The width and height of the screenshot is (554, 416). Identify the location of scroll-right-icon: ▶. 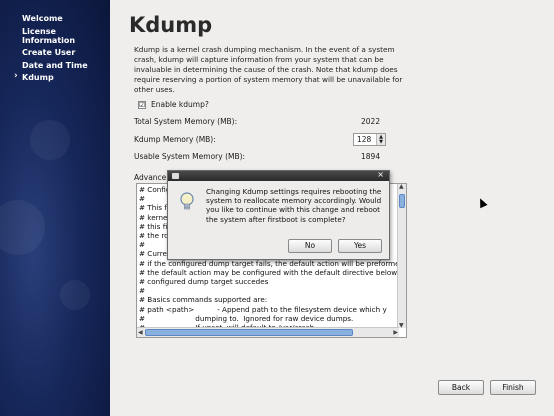
(395, 332).